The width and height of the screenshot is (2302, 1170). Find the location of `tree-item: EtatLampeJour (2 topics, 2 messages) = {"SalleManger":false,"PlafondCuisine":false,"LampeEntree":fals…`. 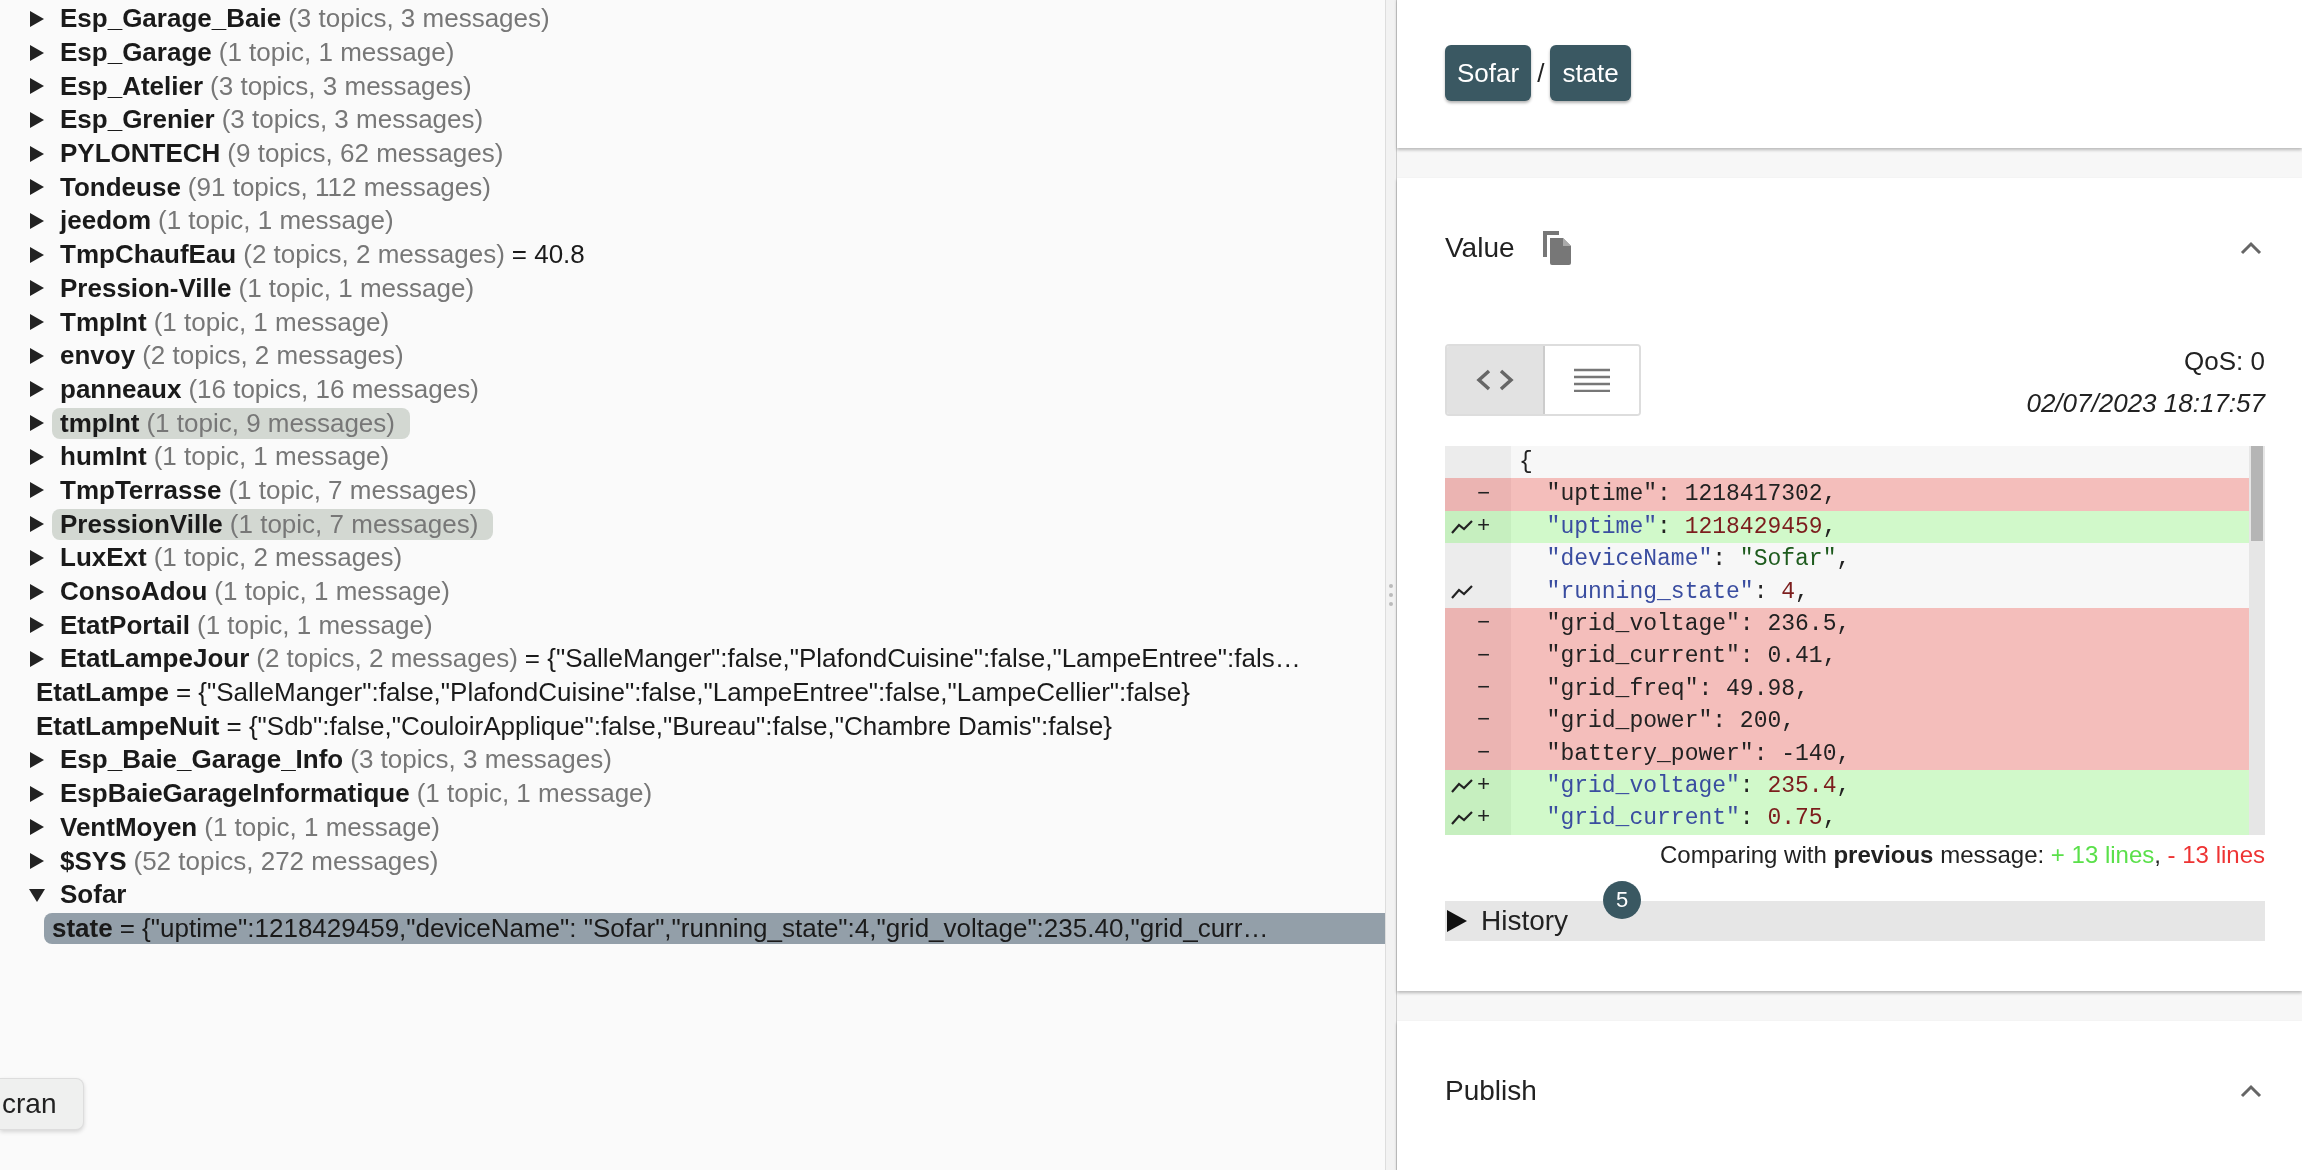

tree-item: EtatLampeJour (2 topics, 2 messages) = {"SalleManger":false,"PlafondCuisine":false,"LampeEntree":fals… is located at coordinates (680, 659).